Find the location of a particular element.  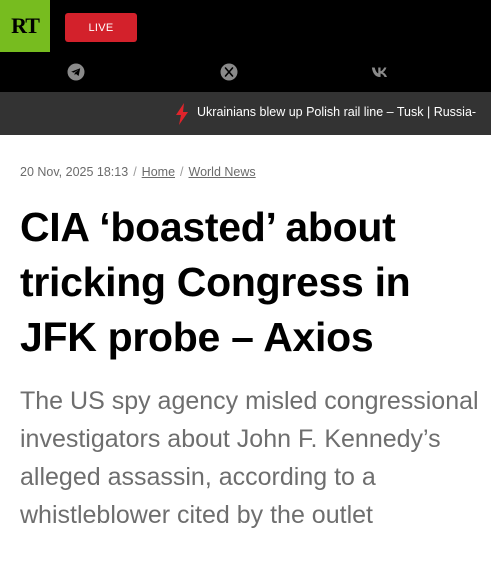

rt-logo: RT is located at coordinates (25, 26).